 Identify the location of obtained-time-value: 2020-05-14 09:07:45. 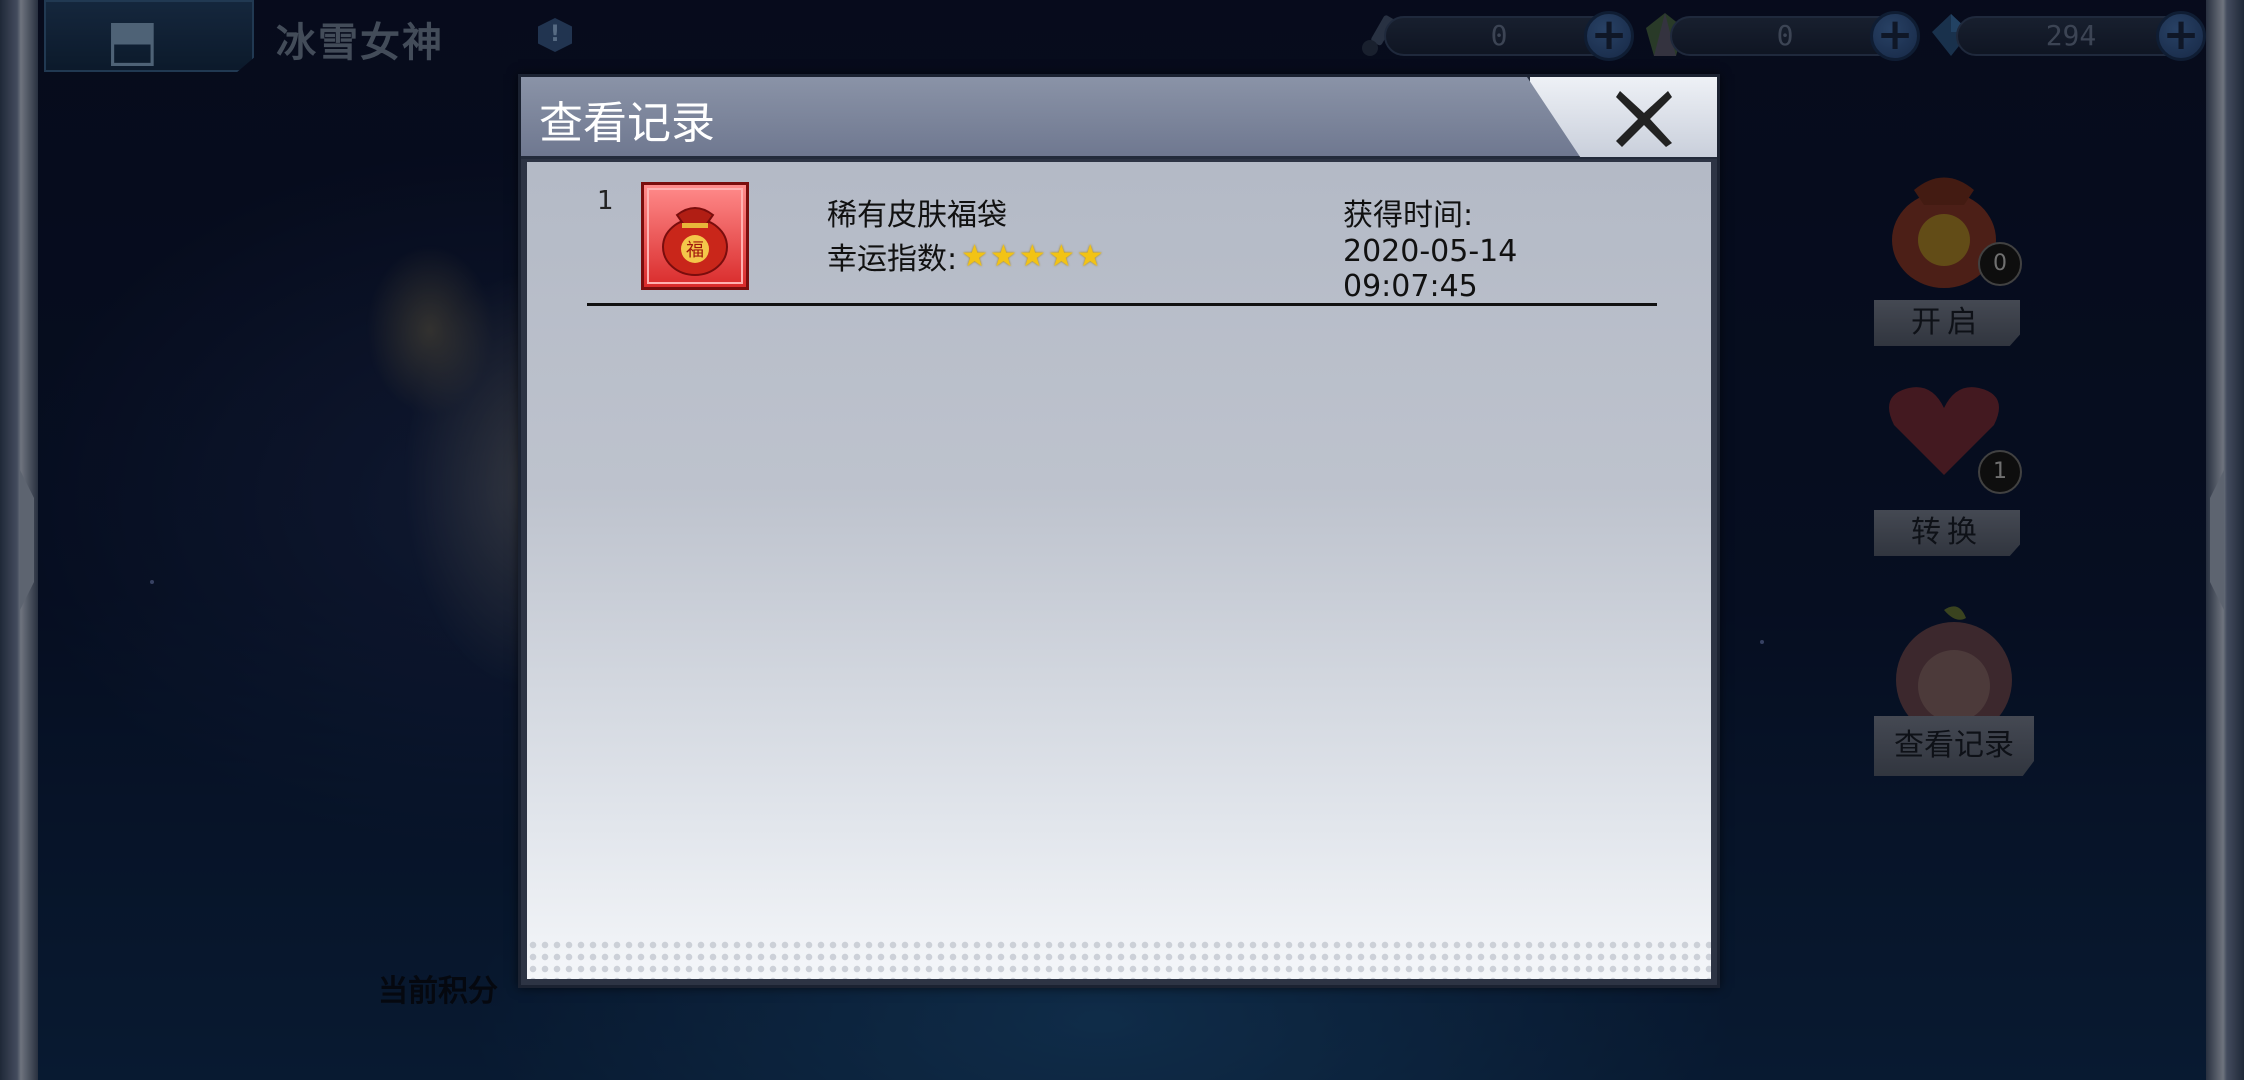
(1430, 269).